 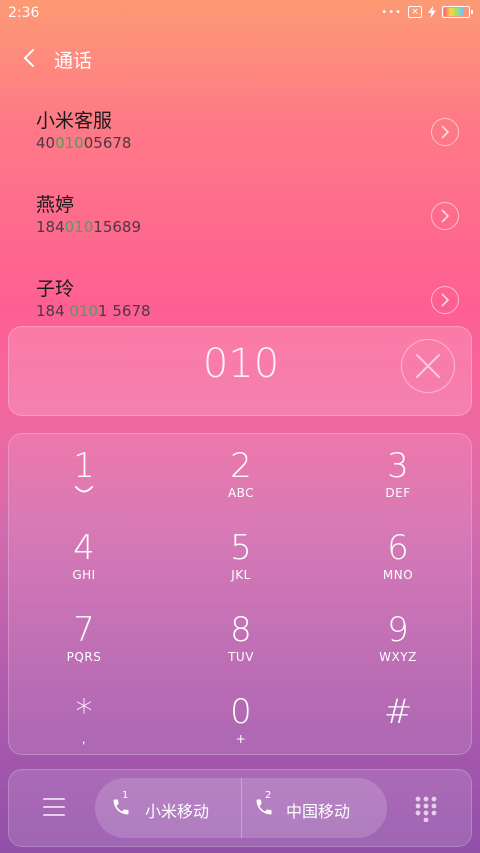 I want to click on key-3: 3 DEF, so click(x=398, y=476).